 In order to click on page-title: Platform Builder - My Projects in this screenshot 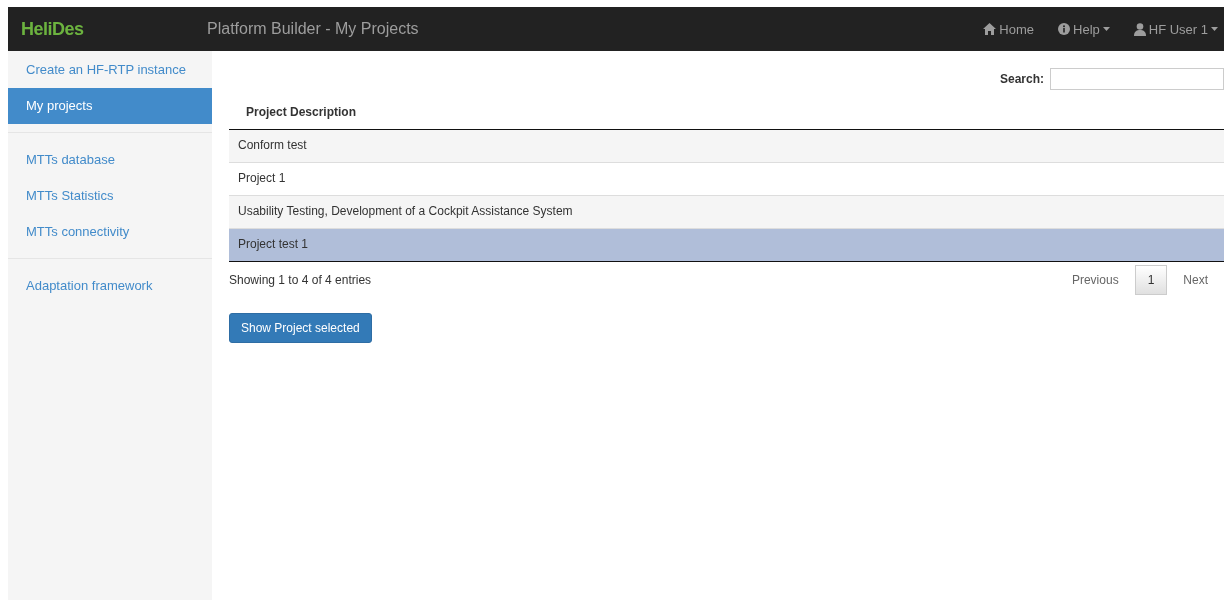, I will do `click(313, 29)`.